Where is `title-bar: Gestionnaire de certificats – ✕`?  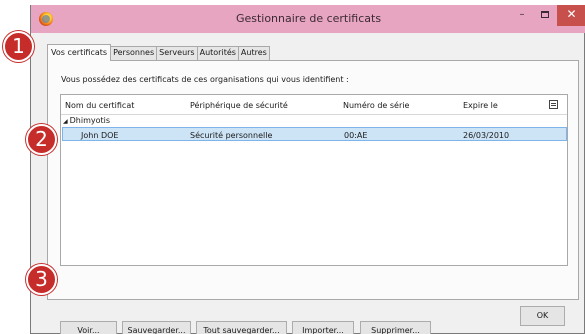
title-bar: Gestionnaire de certificats – ✕ is located at coordinates (308, 19).